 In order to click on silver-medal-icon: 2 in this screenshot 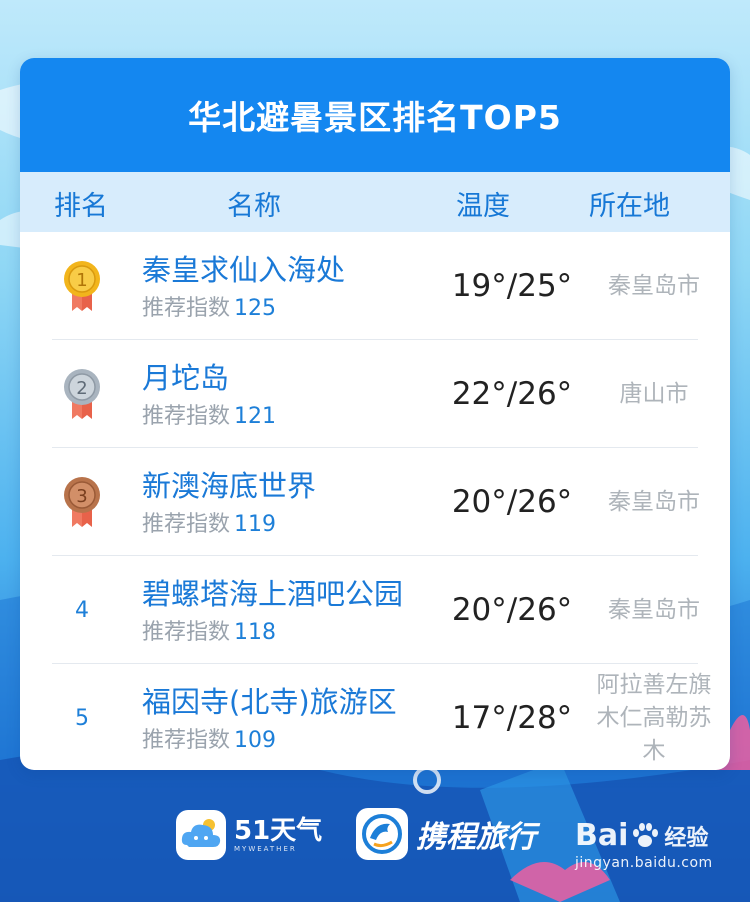, I will do `click(82, 394)`.